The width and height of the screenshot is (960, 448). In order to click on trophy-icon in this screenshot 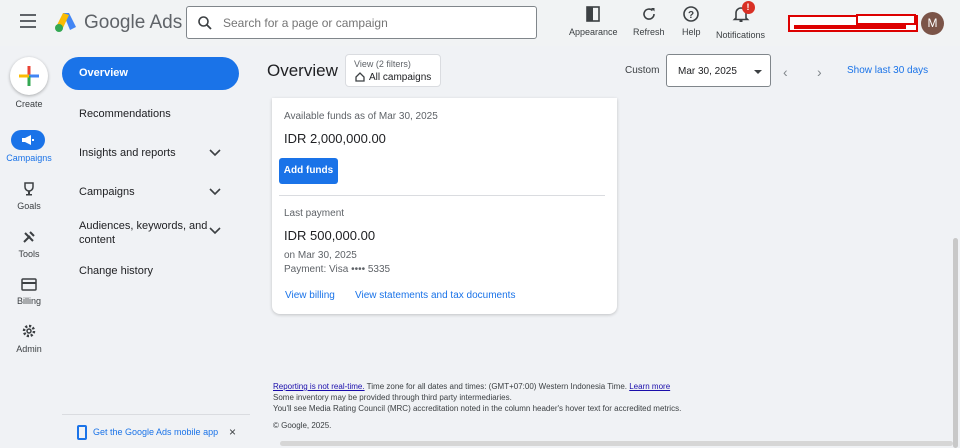, I will do `click(29, 189)`.